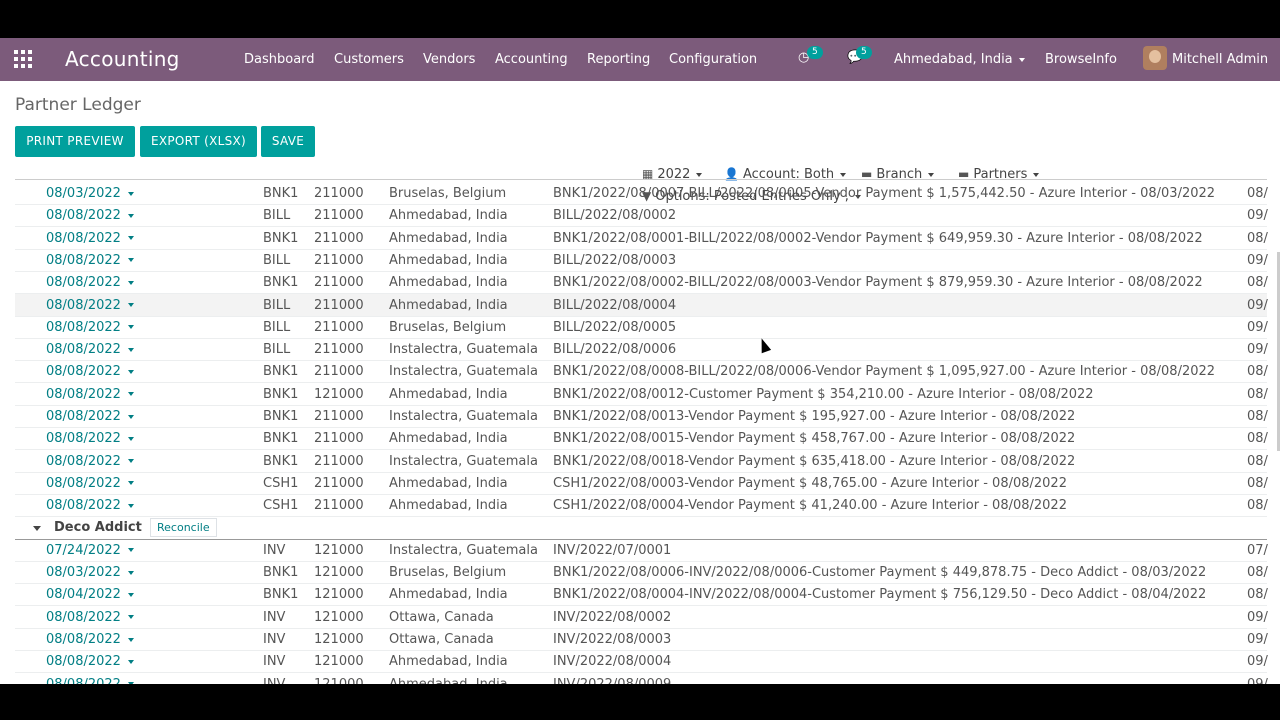  I want to click on reconcile-button: Reconcile, so click(183, 527).